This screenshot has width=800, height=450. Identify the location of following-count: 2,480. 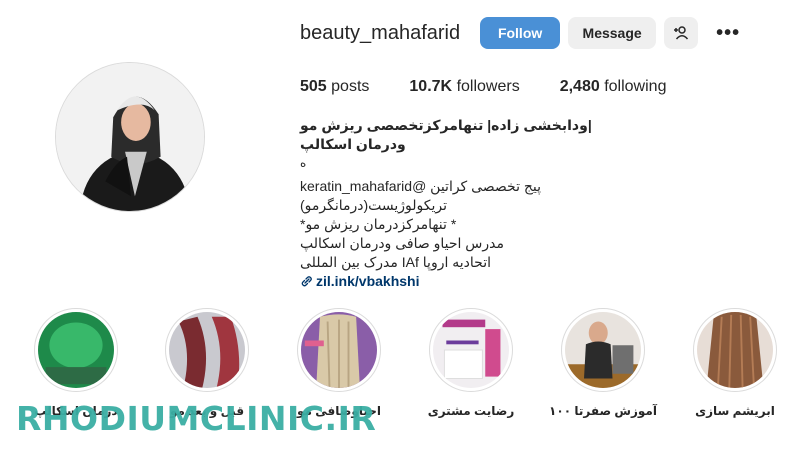
(579, 86).